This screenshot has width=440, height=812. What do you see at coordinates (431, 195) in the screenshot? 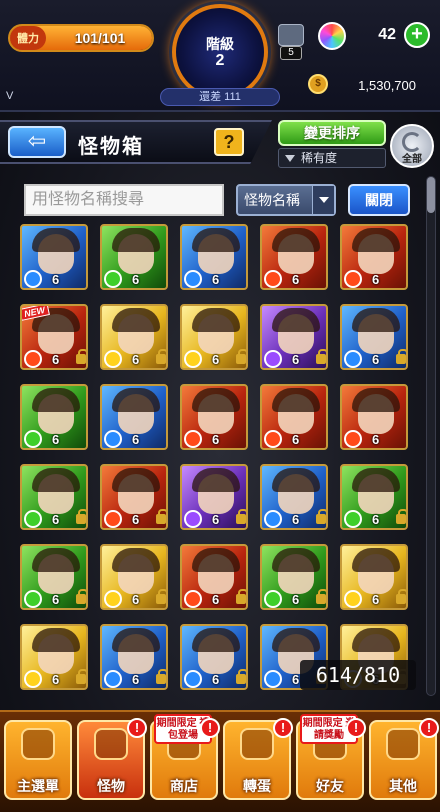
I see `scrollbar-thumb` at bounding box center [431, 195].